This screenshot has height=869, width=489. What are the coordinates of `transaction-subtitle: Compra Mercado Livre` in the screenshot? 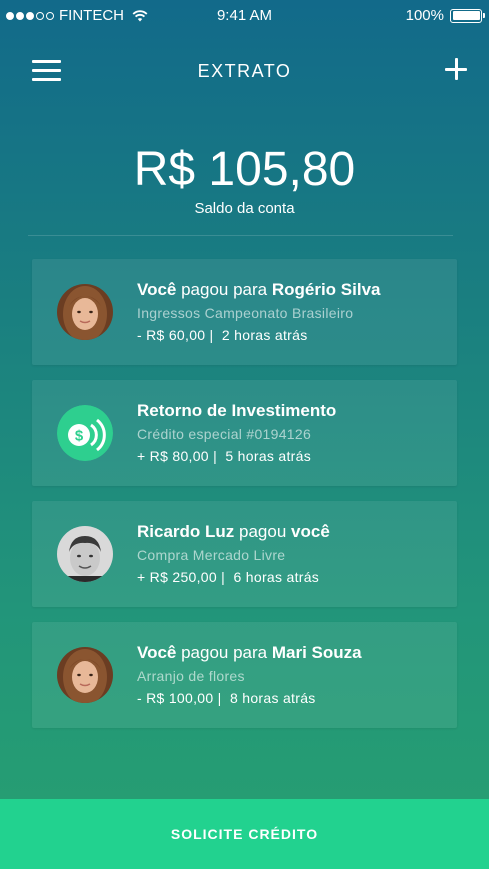 It's located at (211, 555).